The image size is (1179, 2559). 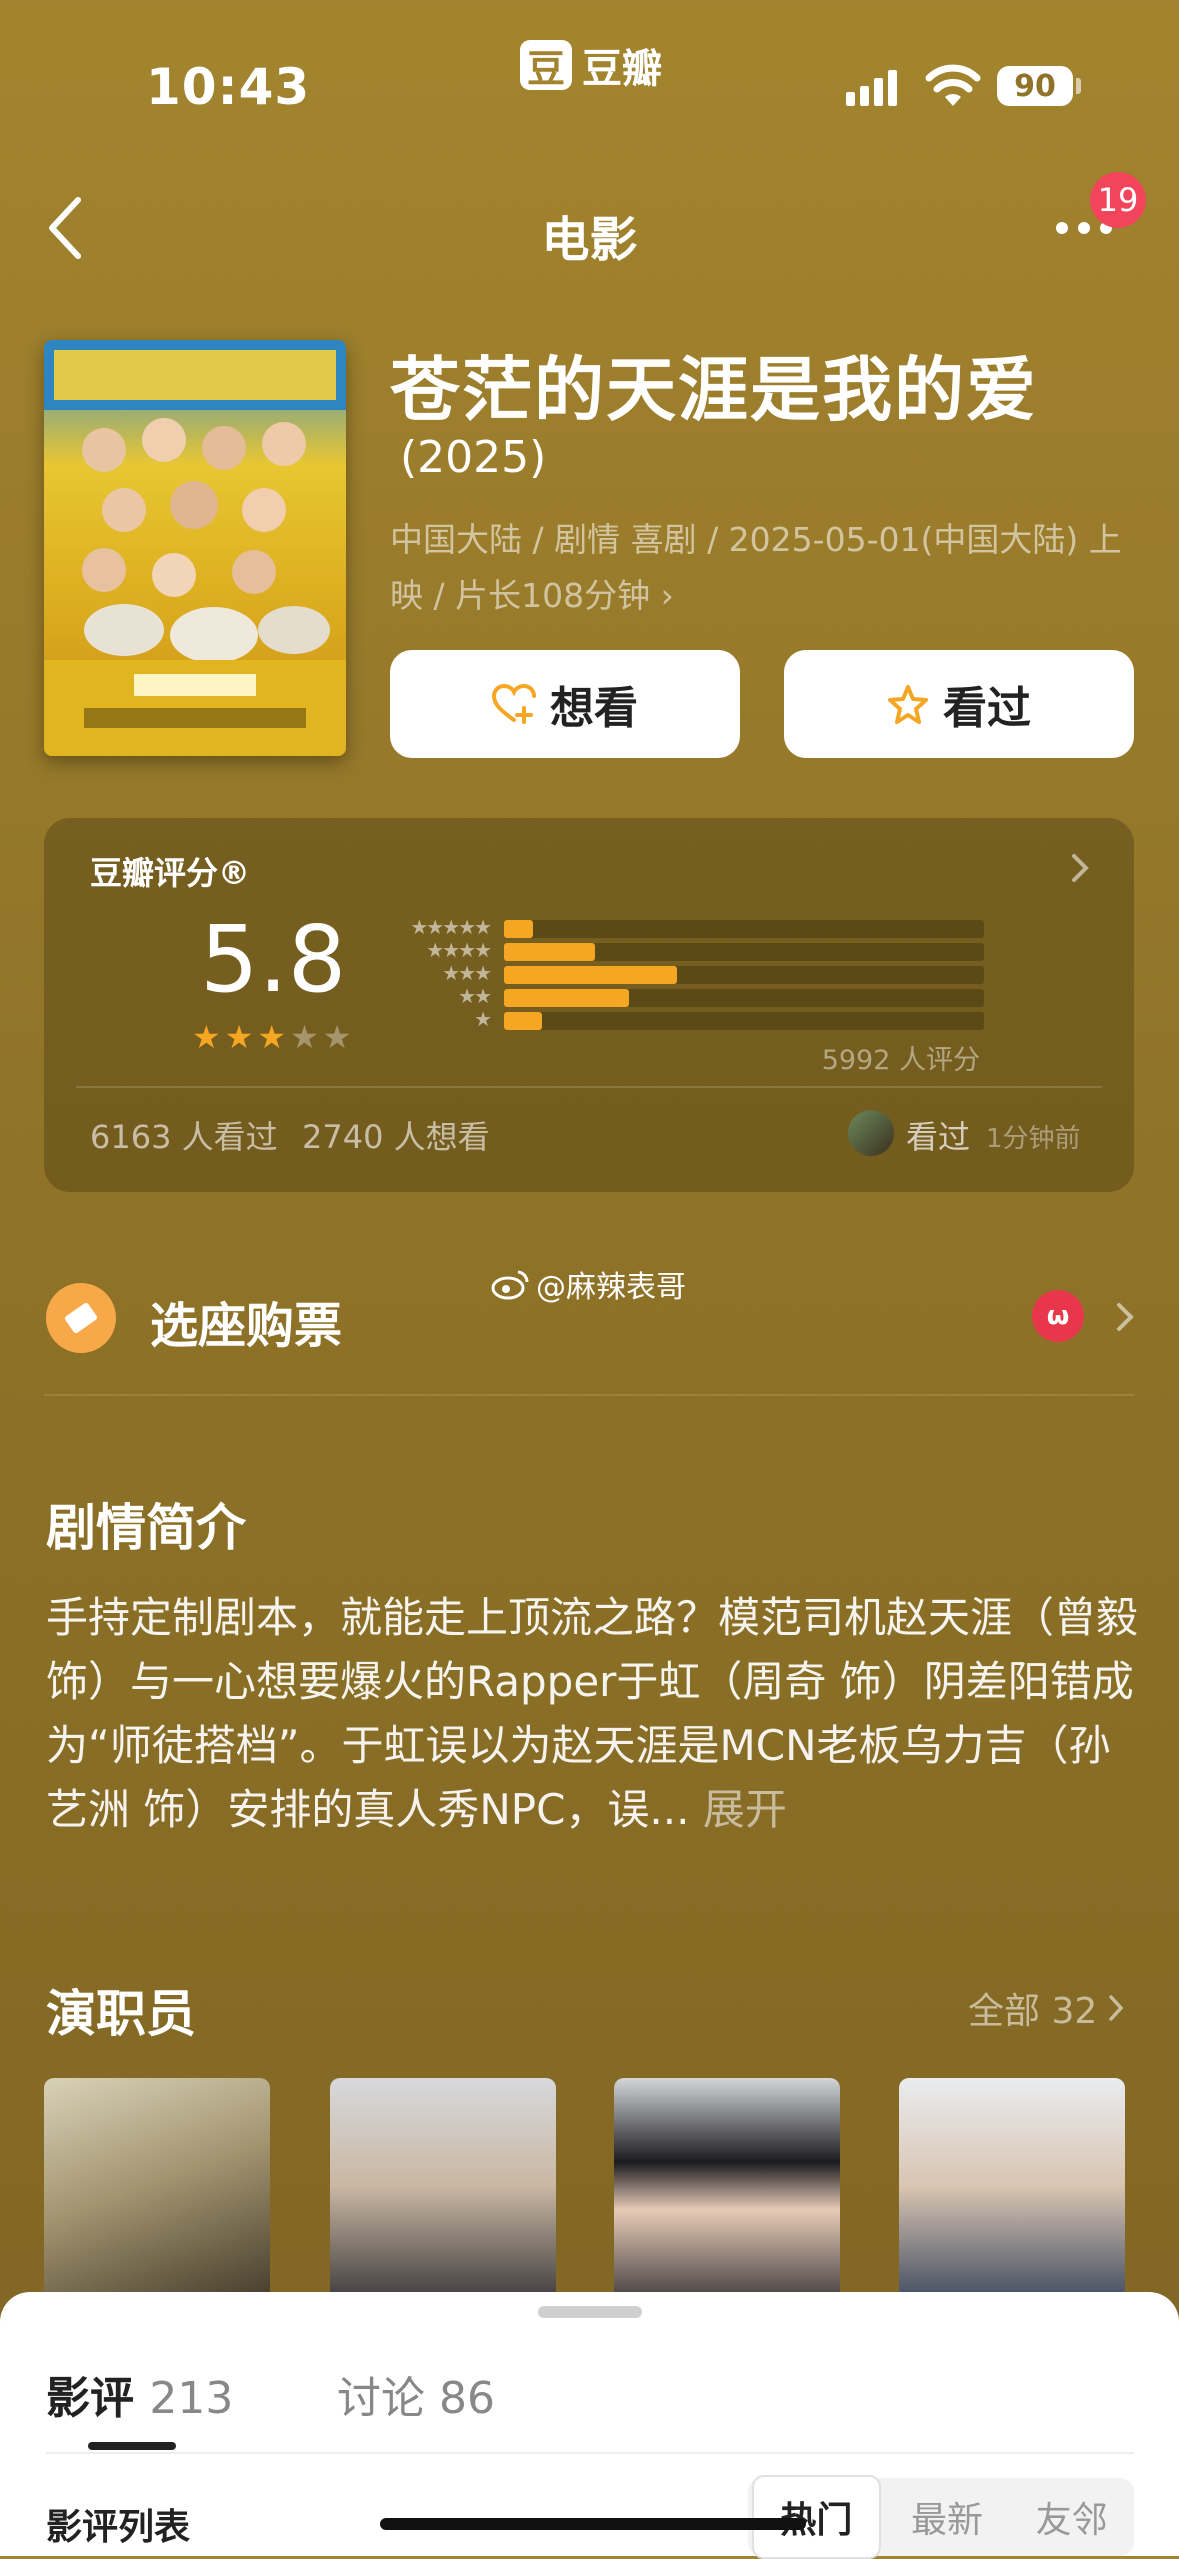 I want to click on ticket-icon, so click(x=81, y=1318).